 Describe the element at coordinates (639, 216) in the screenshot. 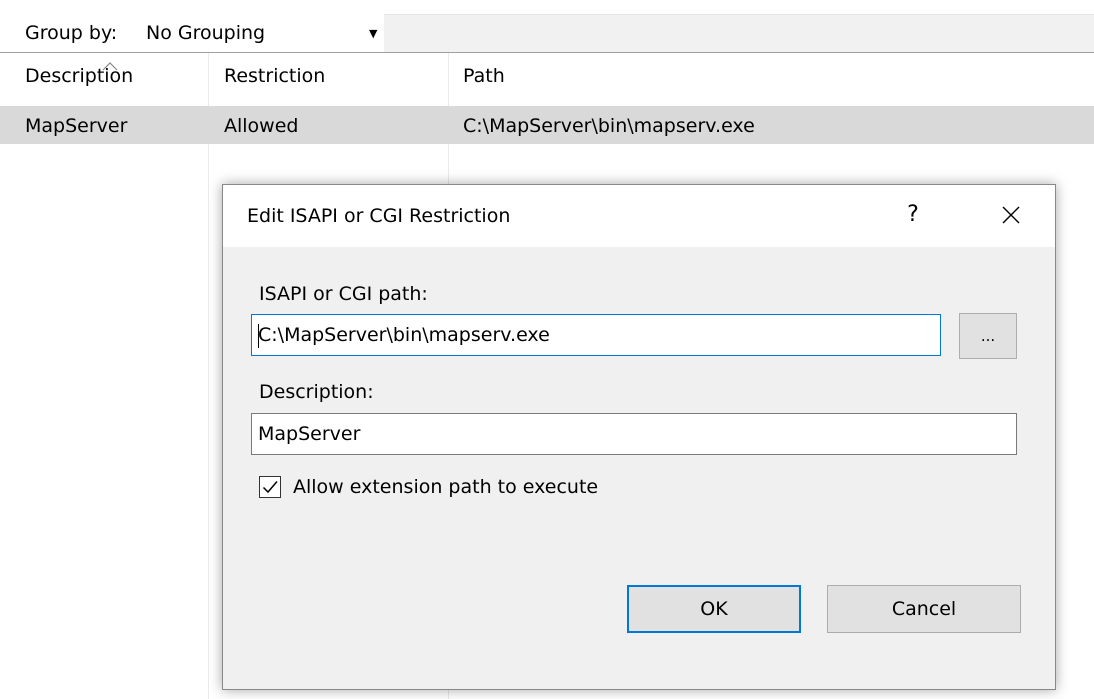

I see `dialog-titlebar: Edit ISAPI or CGI Restriction ?` at that location.